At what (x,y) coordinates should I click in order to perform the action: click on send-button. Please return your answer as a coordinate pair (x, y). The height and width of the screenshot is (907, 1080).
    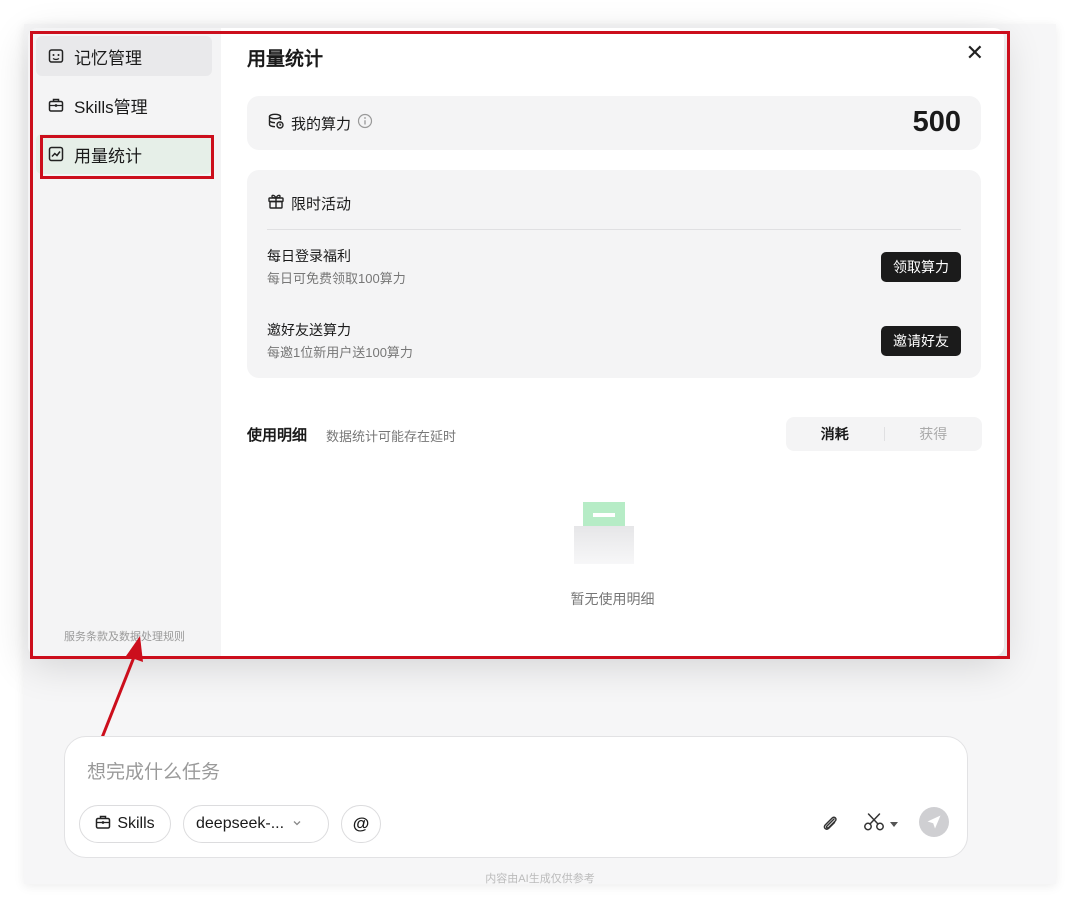
    Looking at the image, I should click on (934, 821).